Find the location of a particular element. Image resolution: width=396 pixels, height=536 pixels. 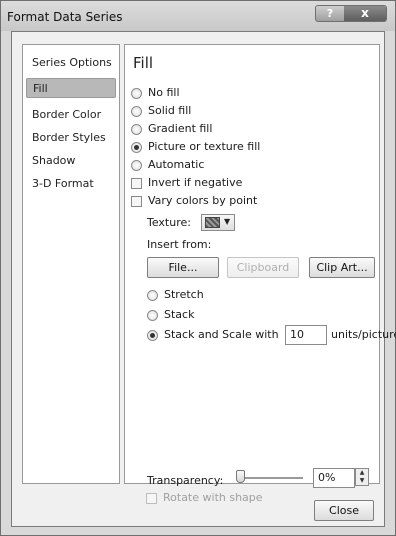

radio-stretch is located at coordinates (152, 295).